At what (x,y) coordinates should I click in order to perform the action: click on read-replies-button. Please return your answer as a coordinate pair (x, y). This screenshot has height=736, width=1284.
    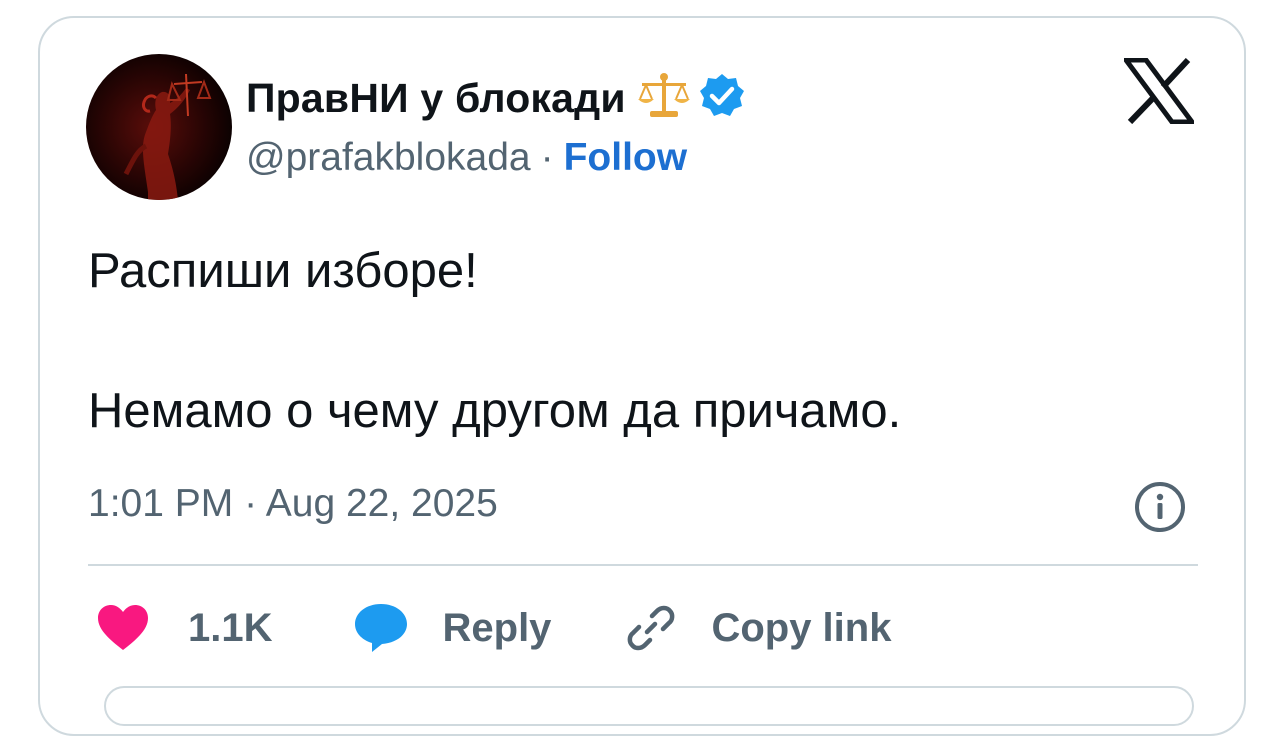
    Looking at the image, I should click on (649, 706).